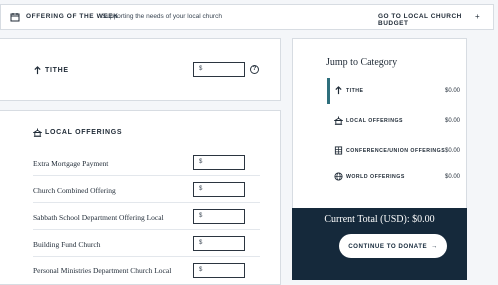 The height and width of the screenshot is (285, 498). I want to click on category-item-conference-union-offerings: CONFERENCE/UNION OFFERINGS $0.00, so click(394, 151).